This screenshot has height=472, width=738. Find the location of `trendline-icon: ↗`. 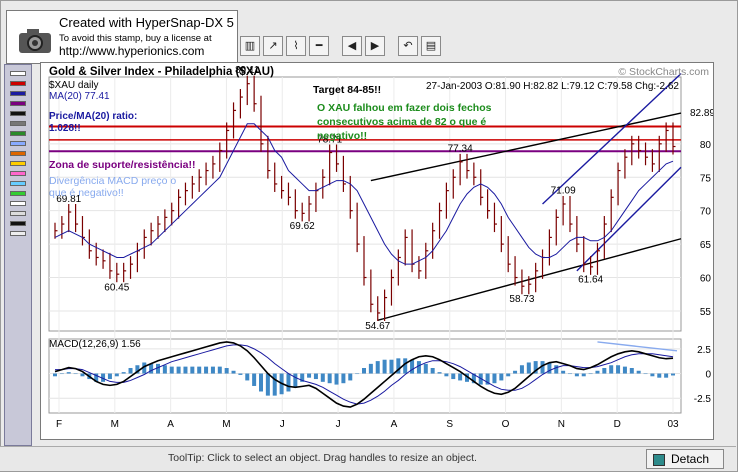

trendline-icon: ↗ is located at coordinates (273, 46).